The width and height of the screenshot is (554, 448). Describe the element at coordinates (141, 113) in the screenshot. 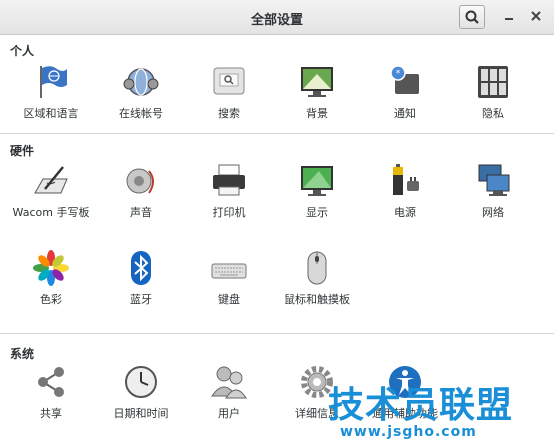

I see `panel-label: 在线帐号` at that location.